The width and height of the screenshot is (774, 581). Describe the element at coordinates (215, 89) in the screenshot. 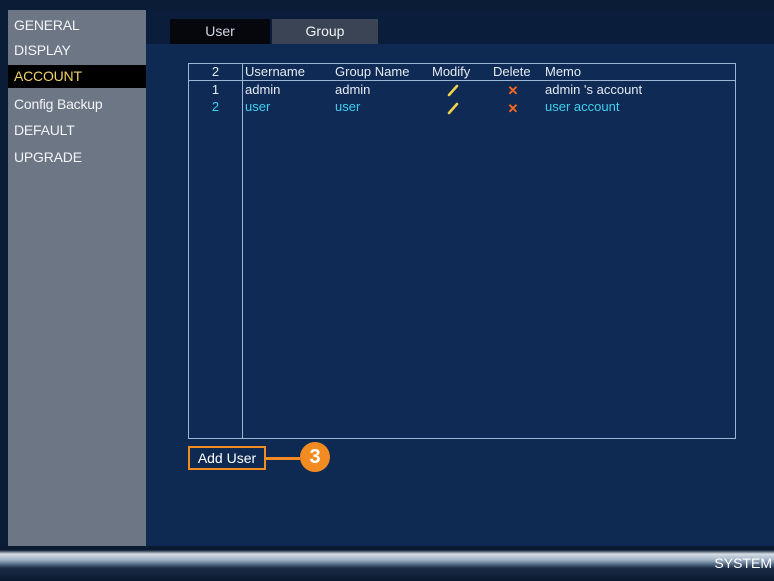

I see `row-number: 1` at that location.